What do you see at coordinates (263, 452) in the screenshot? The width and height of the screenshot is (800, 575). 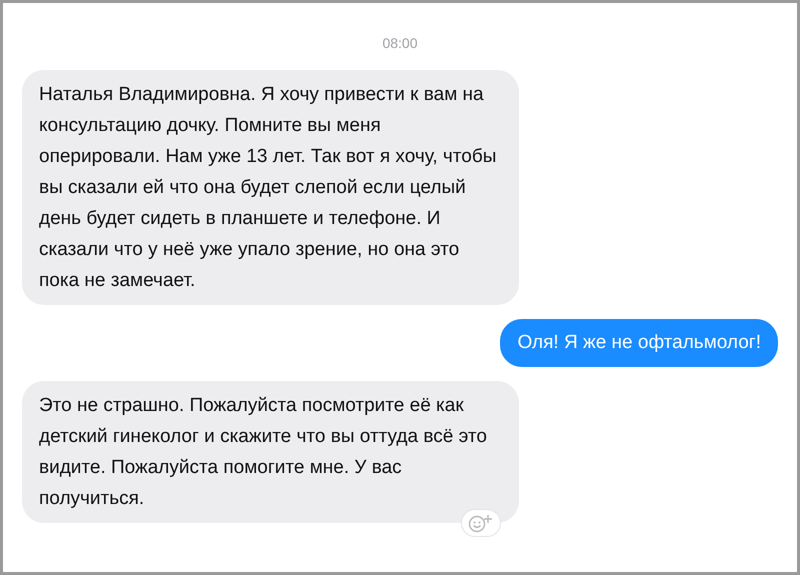 I see `message-text: Это не страшно. Пожалуйста посмотрите её как детский гинеколог и скажите что вы оттуда всё это видите. Пожалуйста помогите мне. У вас получиться.` at bounding box center [263, 452].